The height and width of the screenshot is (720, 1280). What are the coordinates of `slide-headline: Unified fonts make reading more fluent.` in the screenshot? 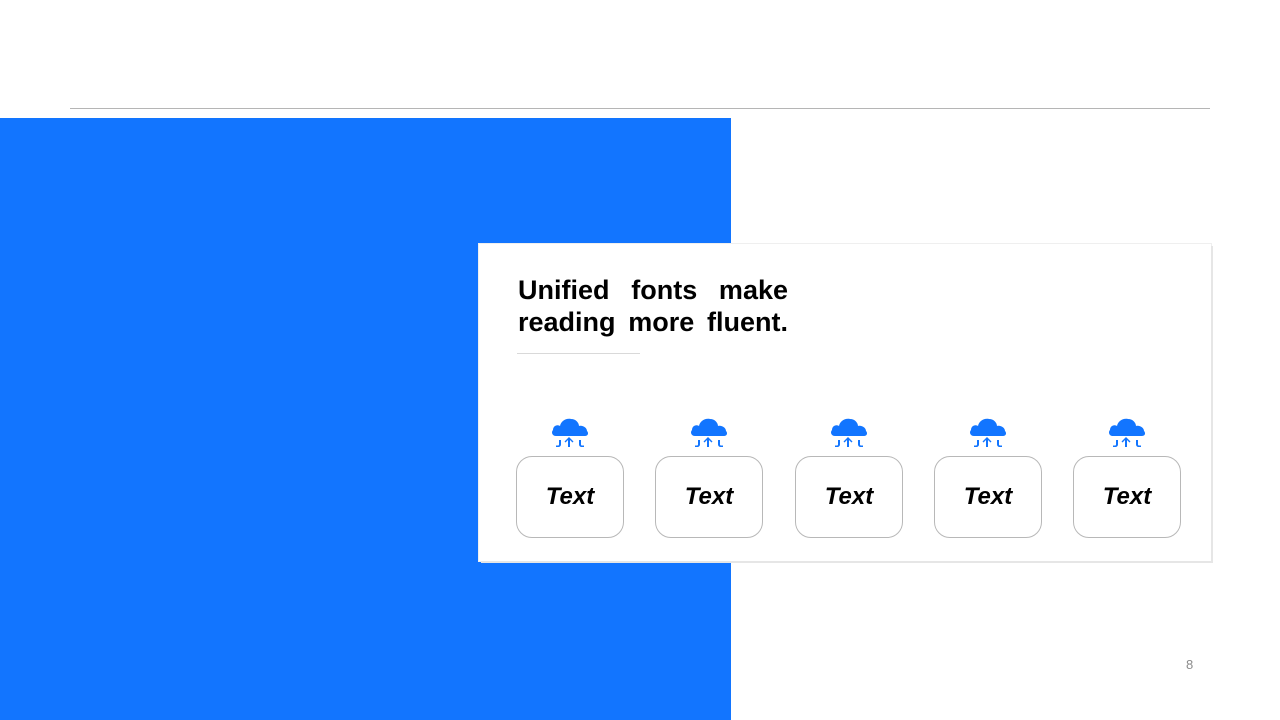 It's located at (653, 306).